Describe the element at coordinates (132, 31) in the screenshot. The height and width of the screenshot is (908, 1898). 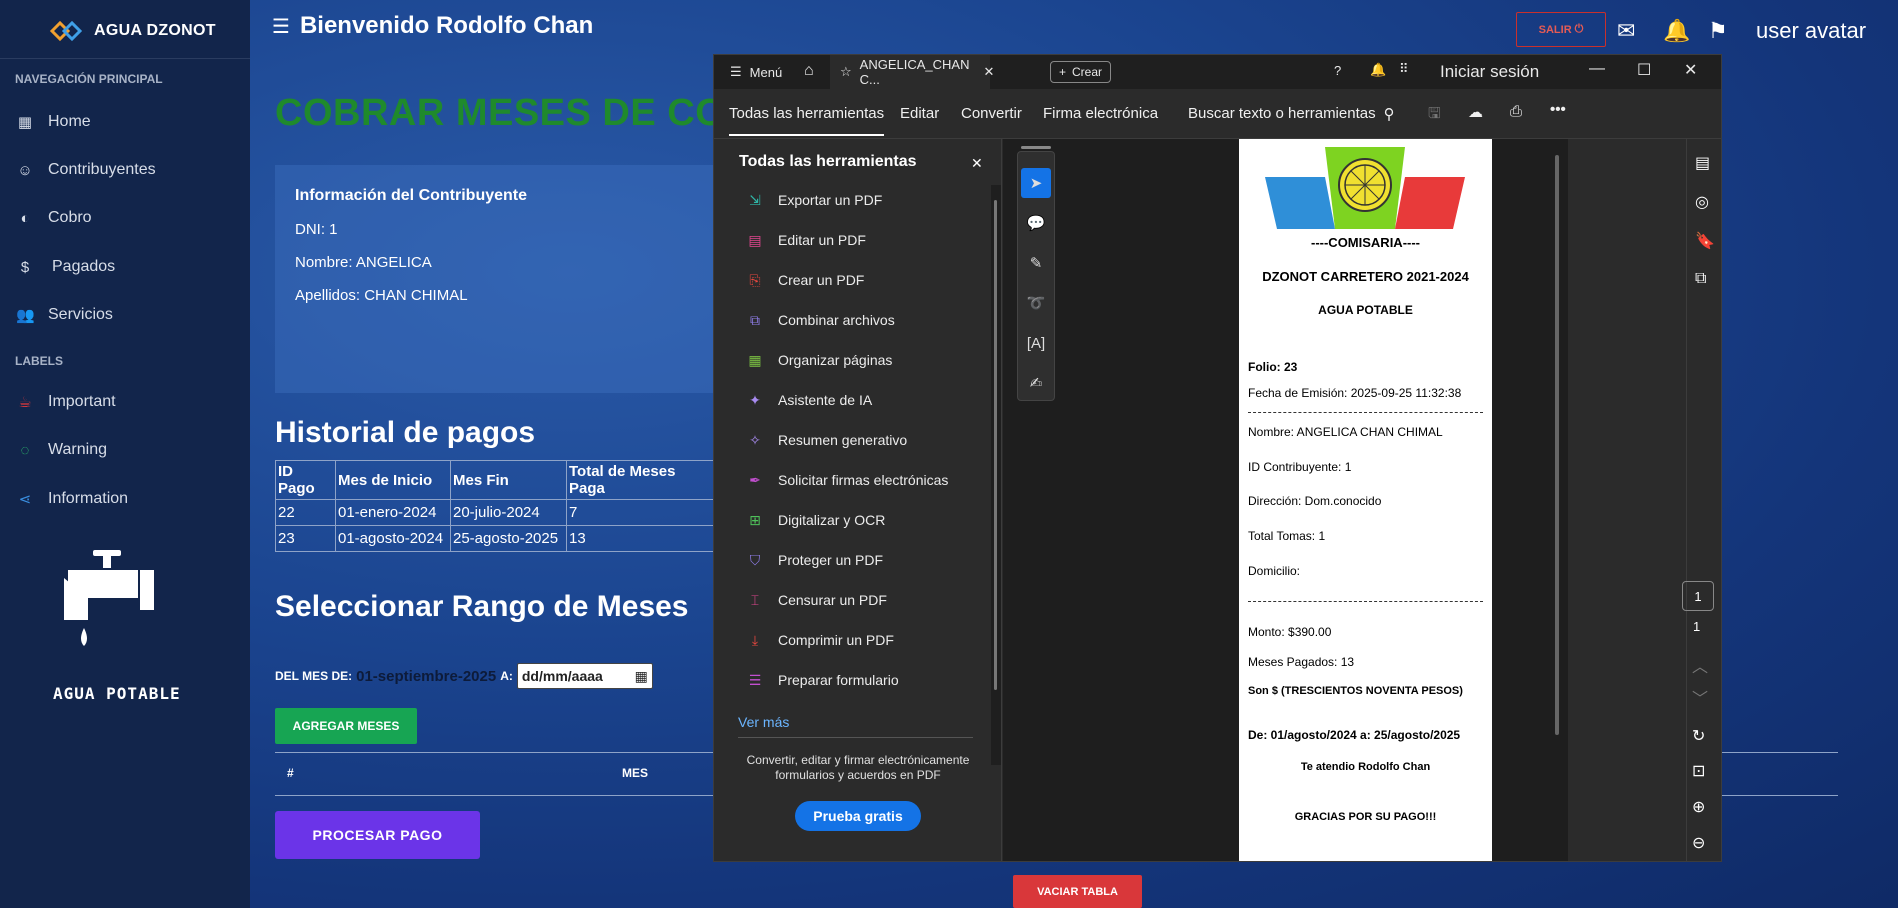
I see `brand: AGUA DZONOT` at that location.